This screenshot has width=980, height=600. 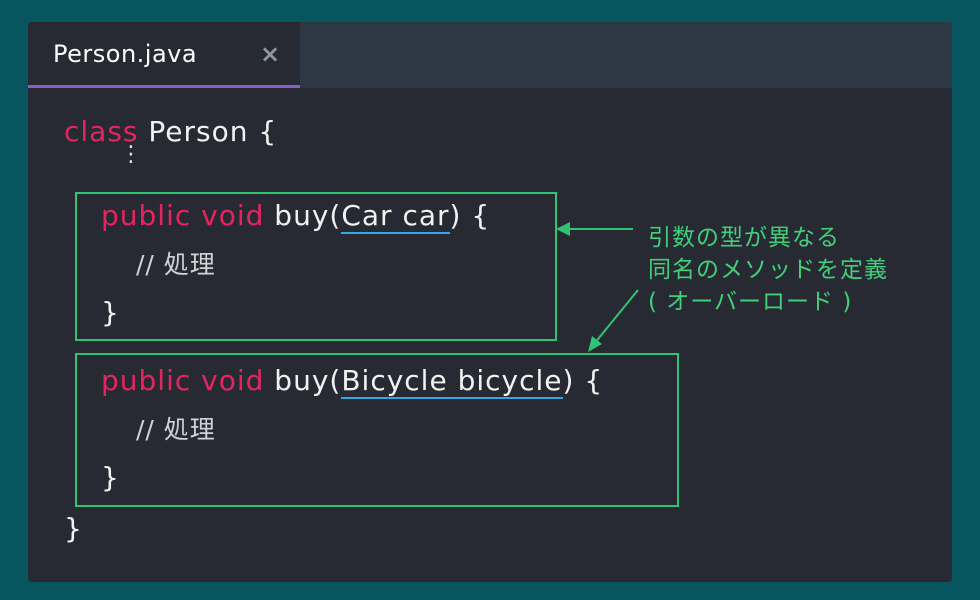 I want to click on annotation-arrows, so click(x=597, y=287).